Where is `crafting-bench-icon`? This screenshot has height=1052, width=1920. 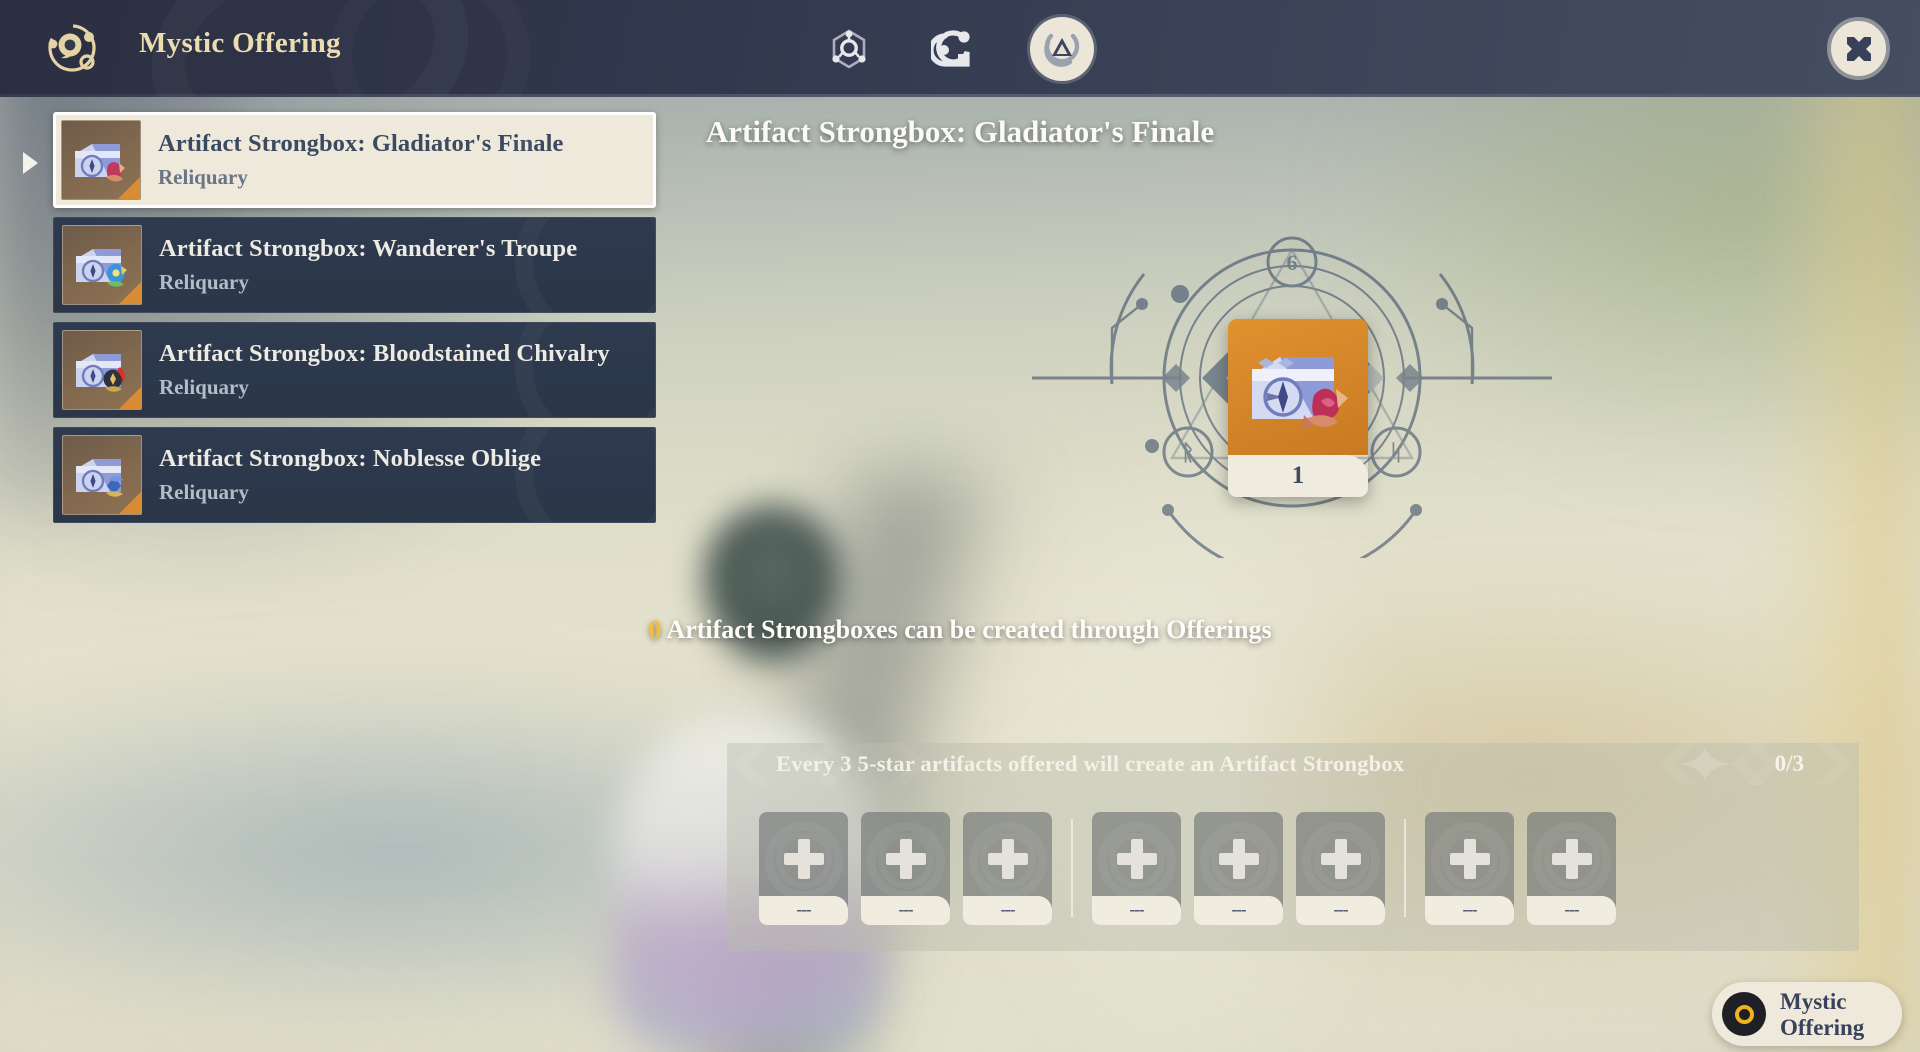
crafting-bench-icon is located at coordinates (849, 48).